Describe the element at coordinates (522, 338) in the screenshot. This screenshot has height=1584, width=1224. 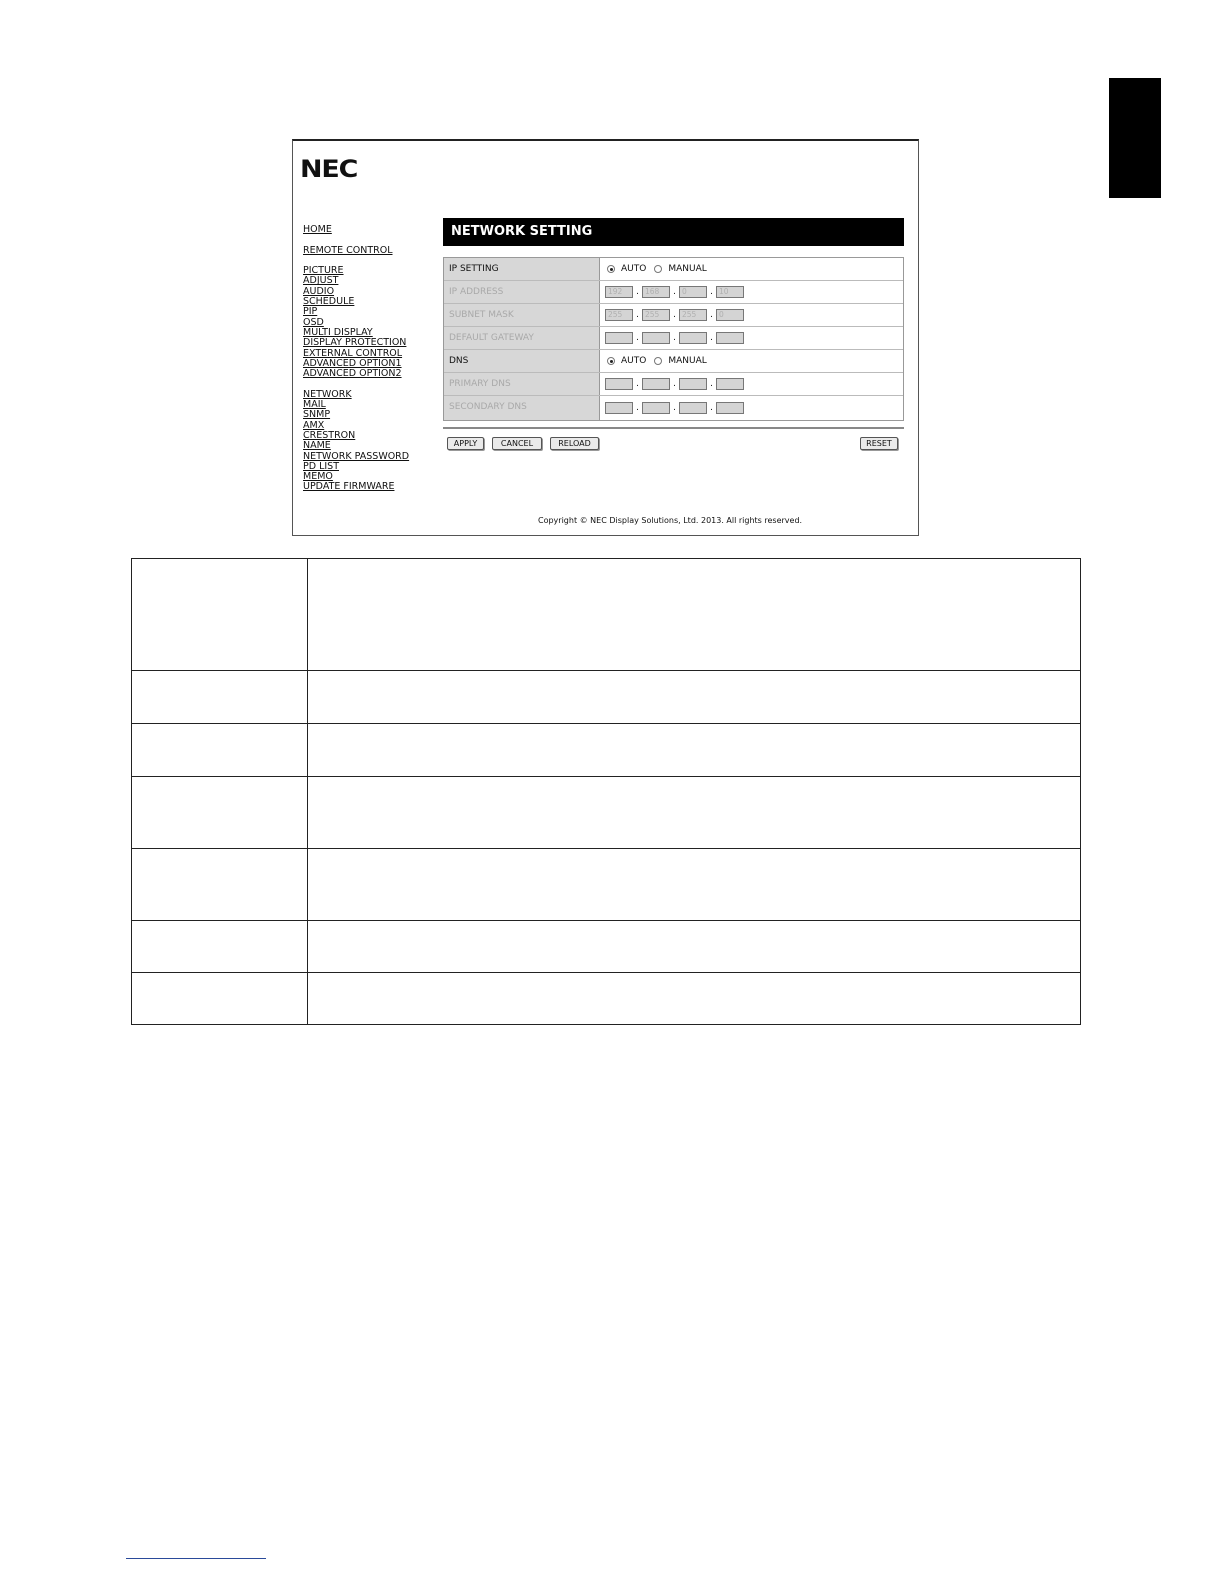
I see `default-gateway-label: DEFAULT GATEWAY` at that location.